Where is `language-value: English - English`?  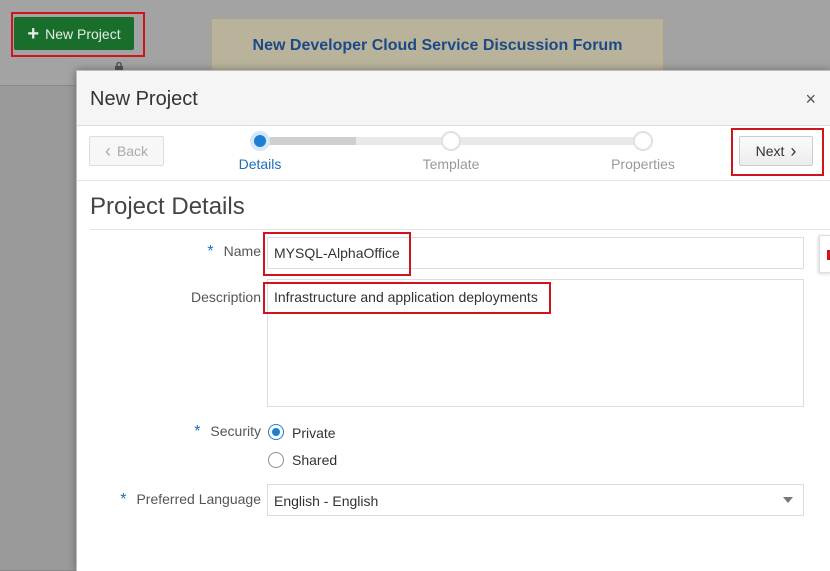
language-value: English - English is located at coordinates (326, 501).